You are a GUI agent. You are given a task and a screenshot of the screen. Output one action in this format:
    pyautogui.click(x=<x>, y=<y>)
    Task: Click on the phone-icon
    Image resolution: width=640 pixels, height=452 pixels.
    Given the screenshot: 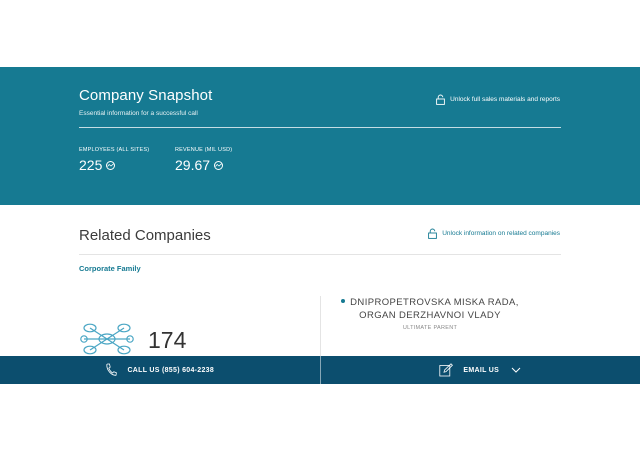 What is the action you would take?
    pyautogui.click(x=112, y=369)
    